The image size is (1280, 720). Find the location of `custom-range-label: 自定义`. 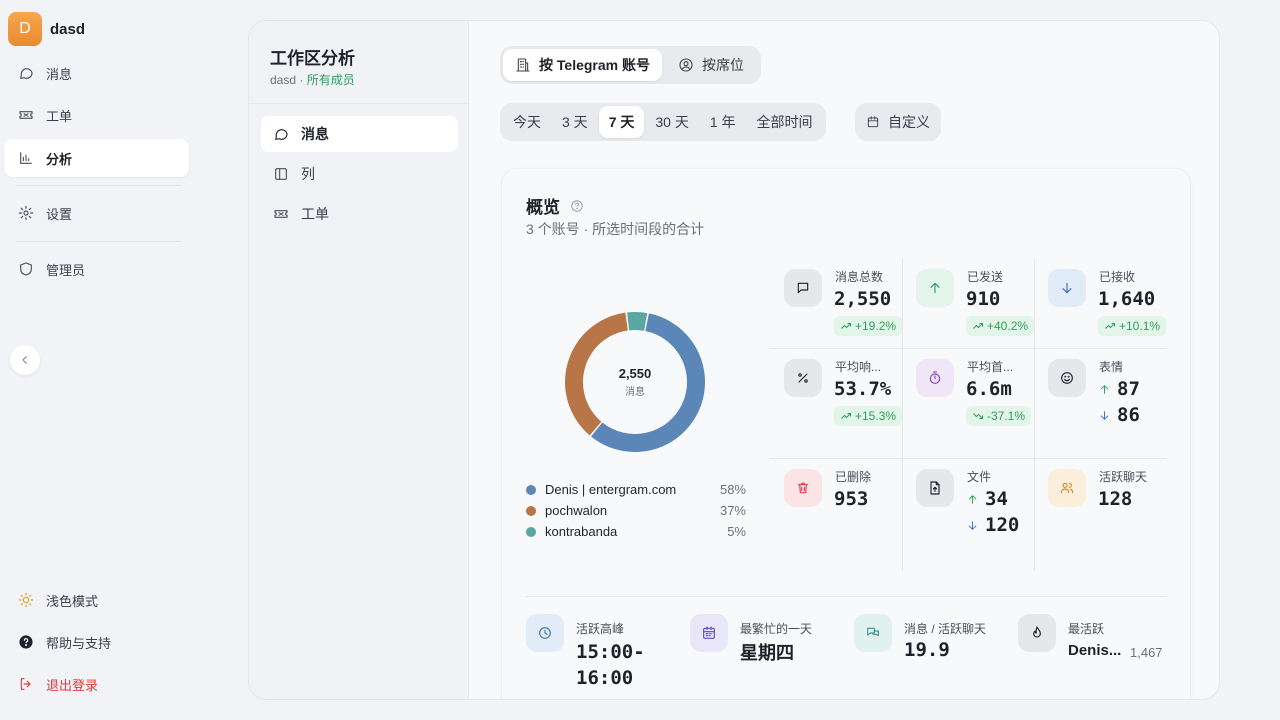

custom-range-label: 自定义 is located at coordinates (909, 122).